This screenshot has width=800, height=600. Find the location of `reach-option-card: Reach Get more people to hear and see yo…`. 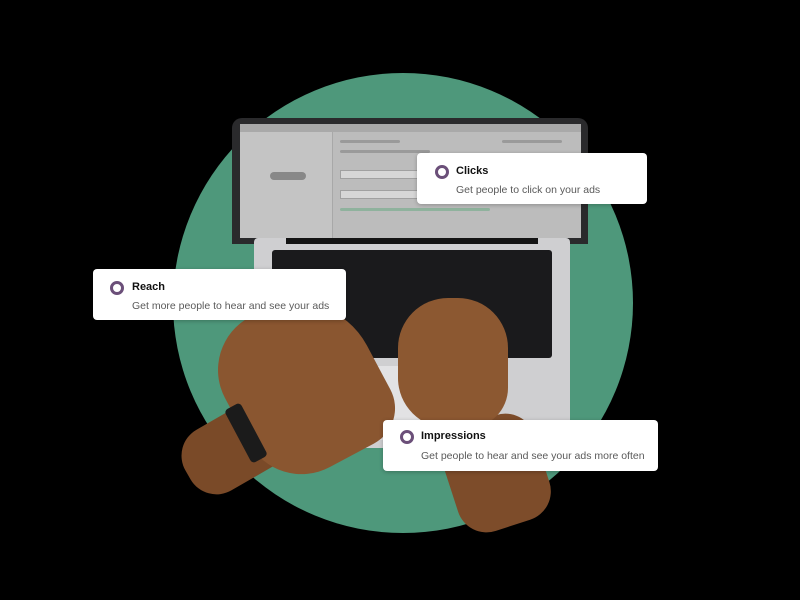

reach-option-card: Reach Get more people to hear and see yo… is located at coordinates (219, 294).